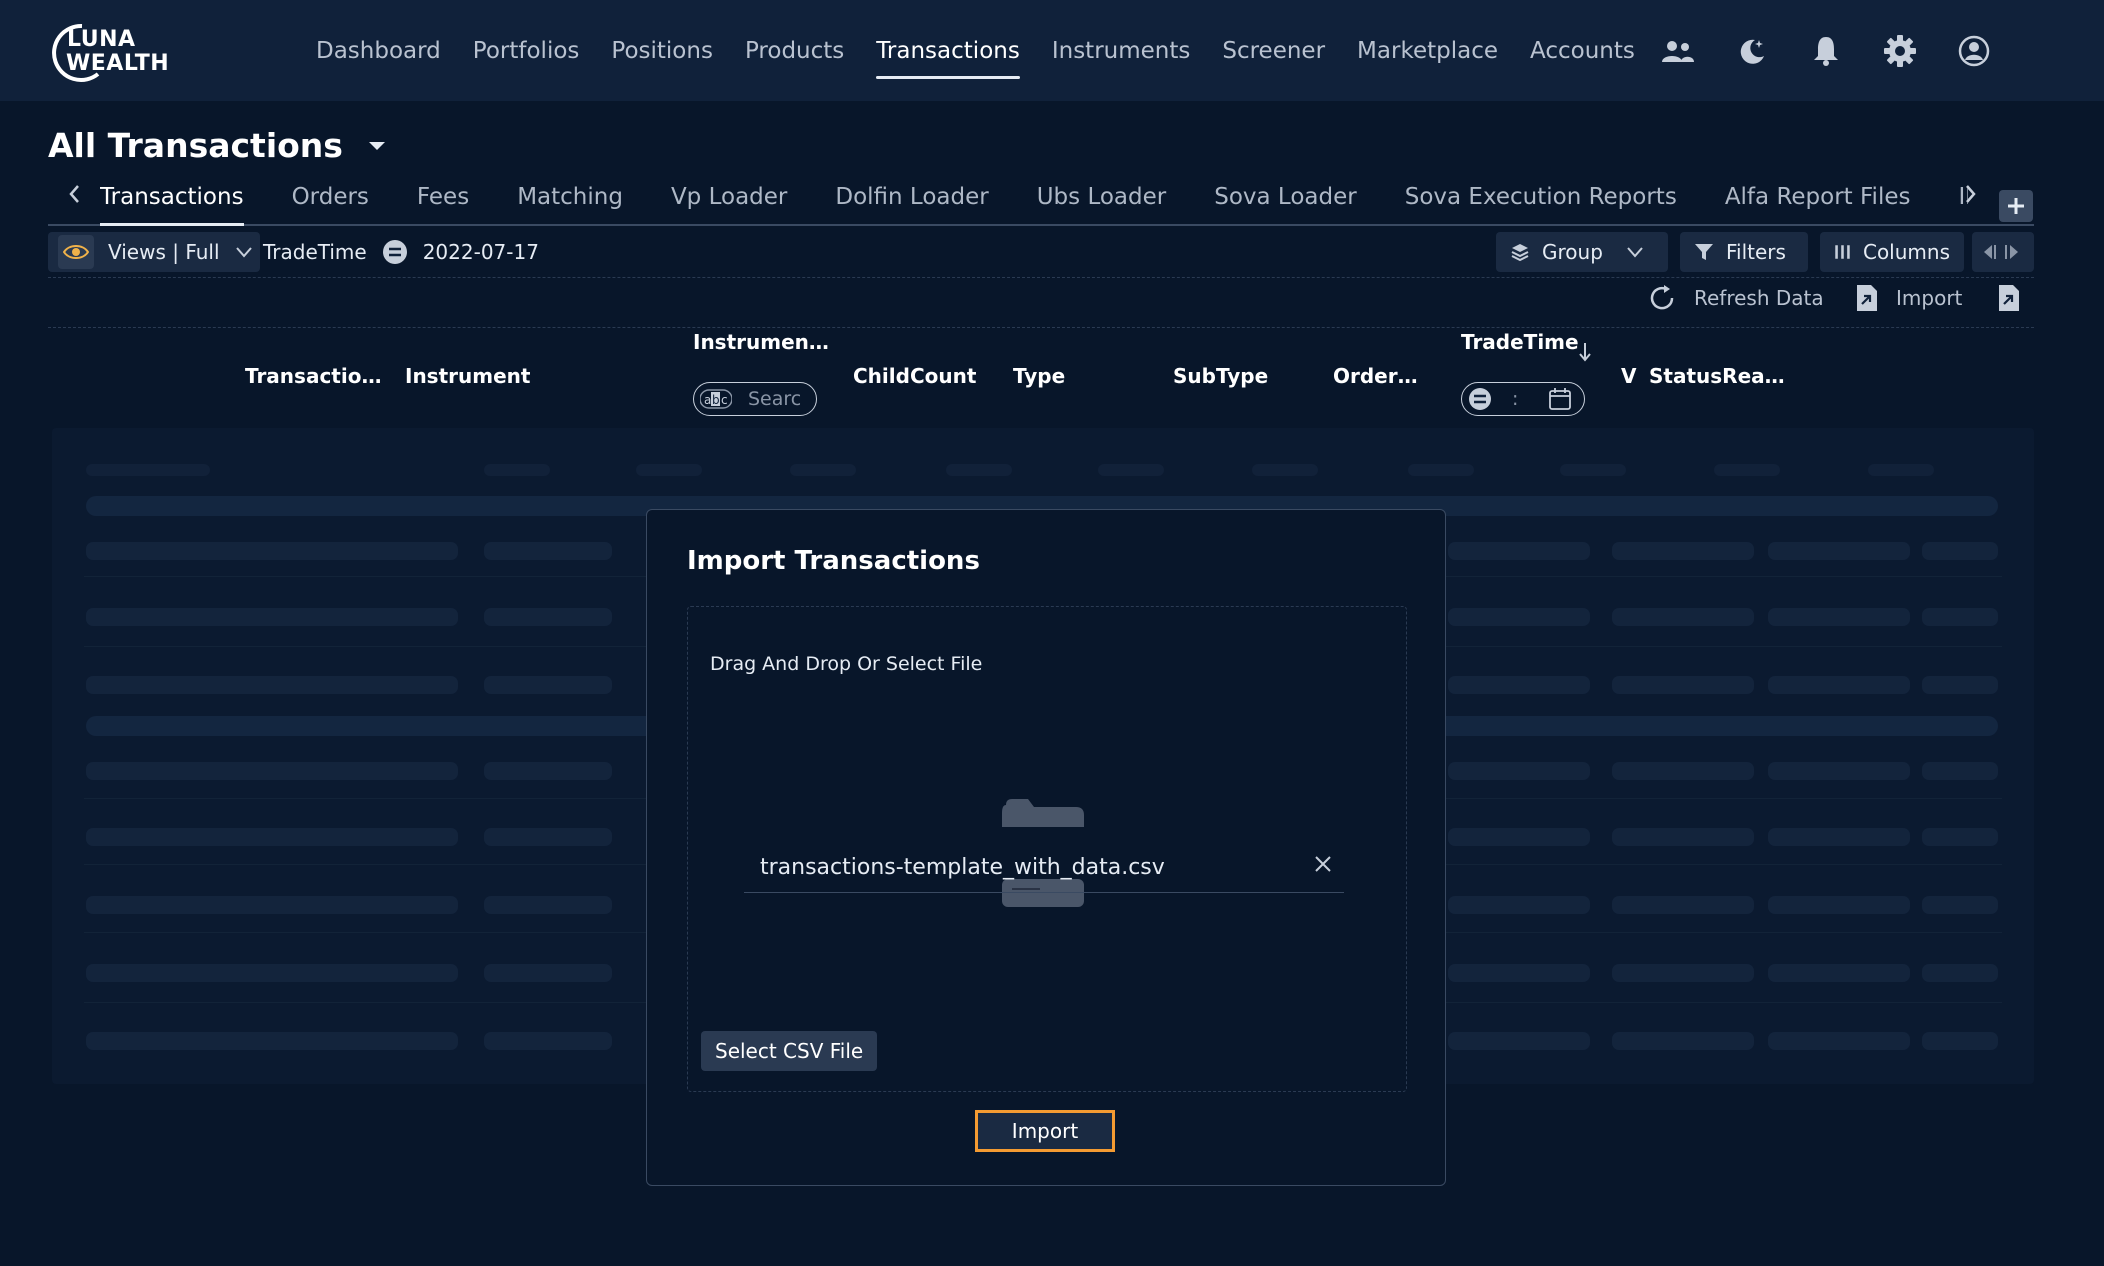 This screenshot has height=1266, width=2104. I want to click on import-button: Import, so click(1908, 298).